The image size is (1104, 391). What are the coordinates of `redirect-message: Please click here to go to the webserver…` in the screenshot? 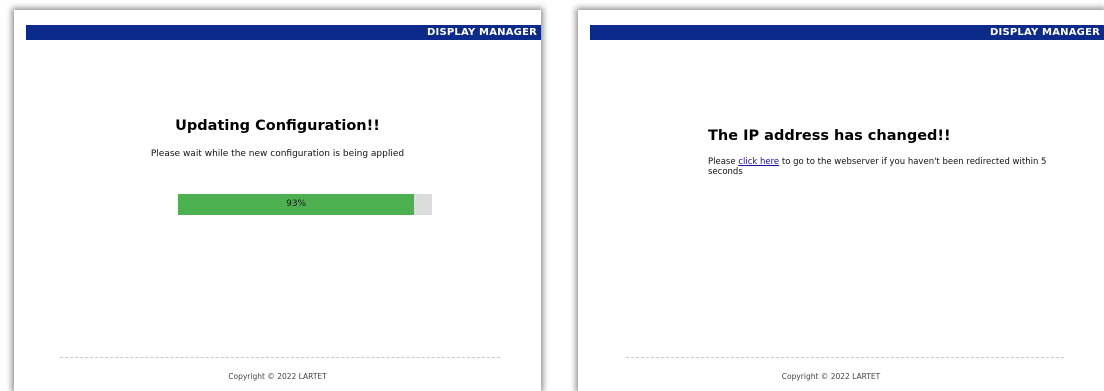 It's located at (893, 167).